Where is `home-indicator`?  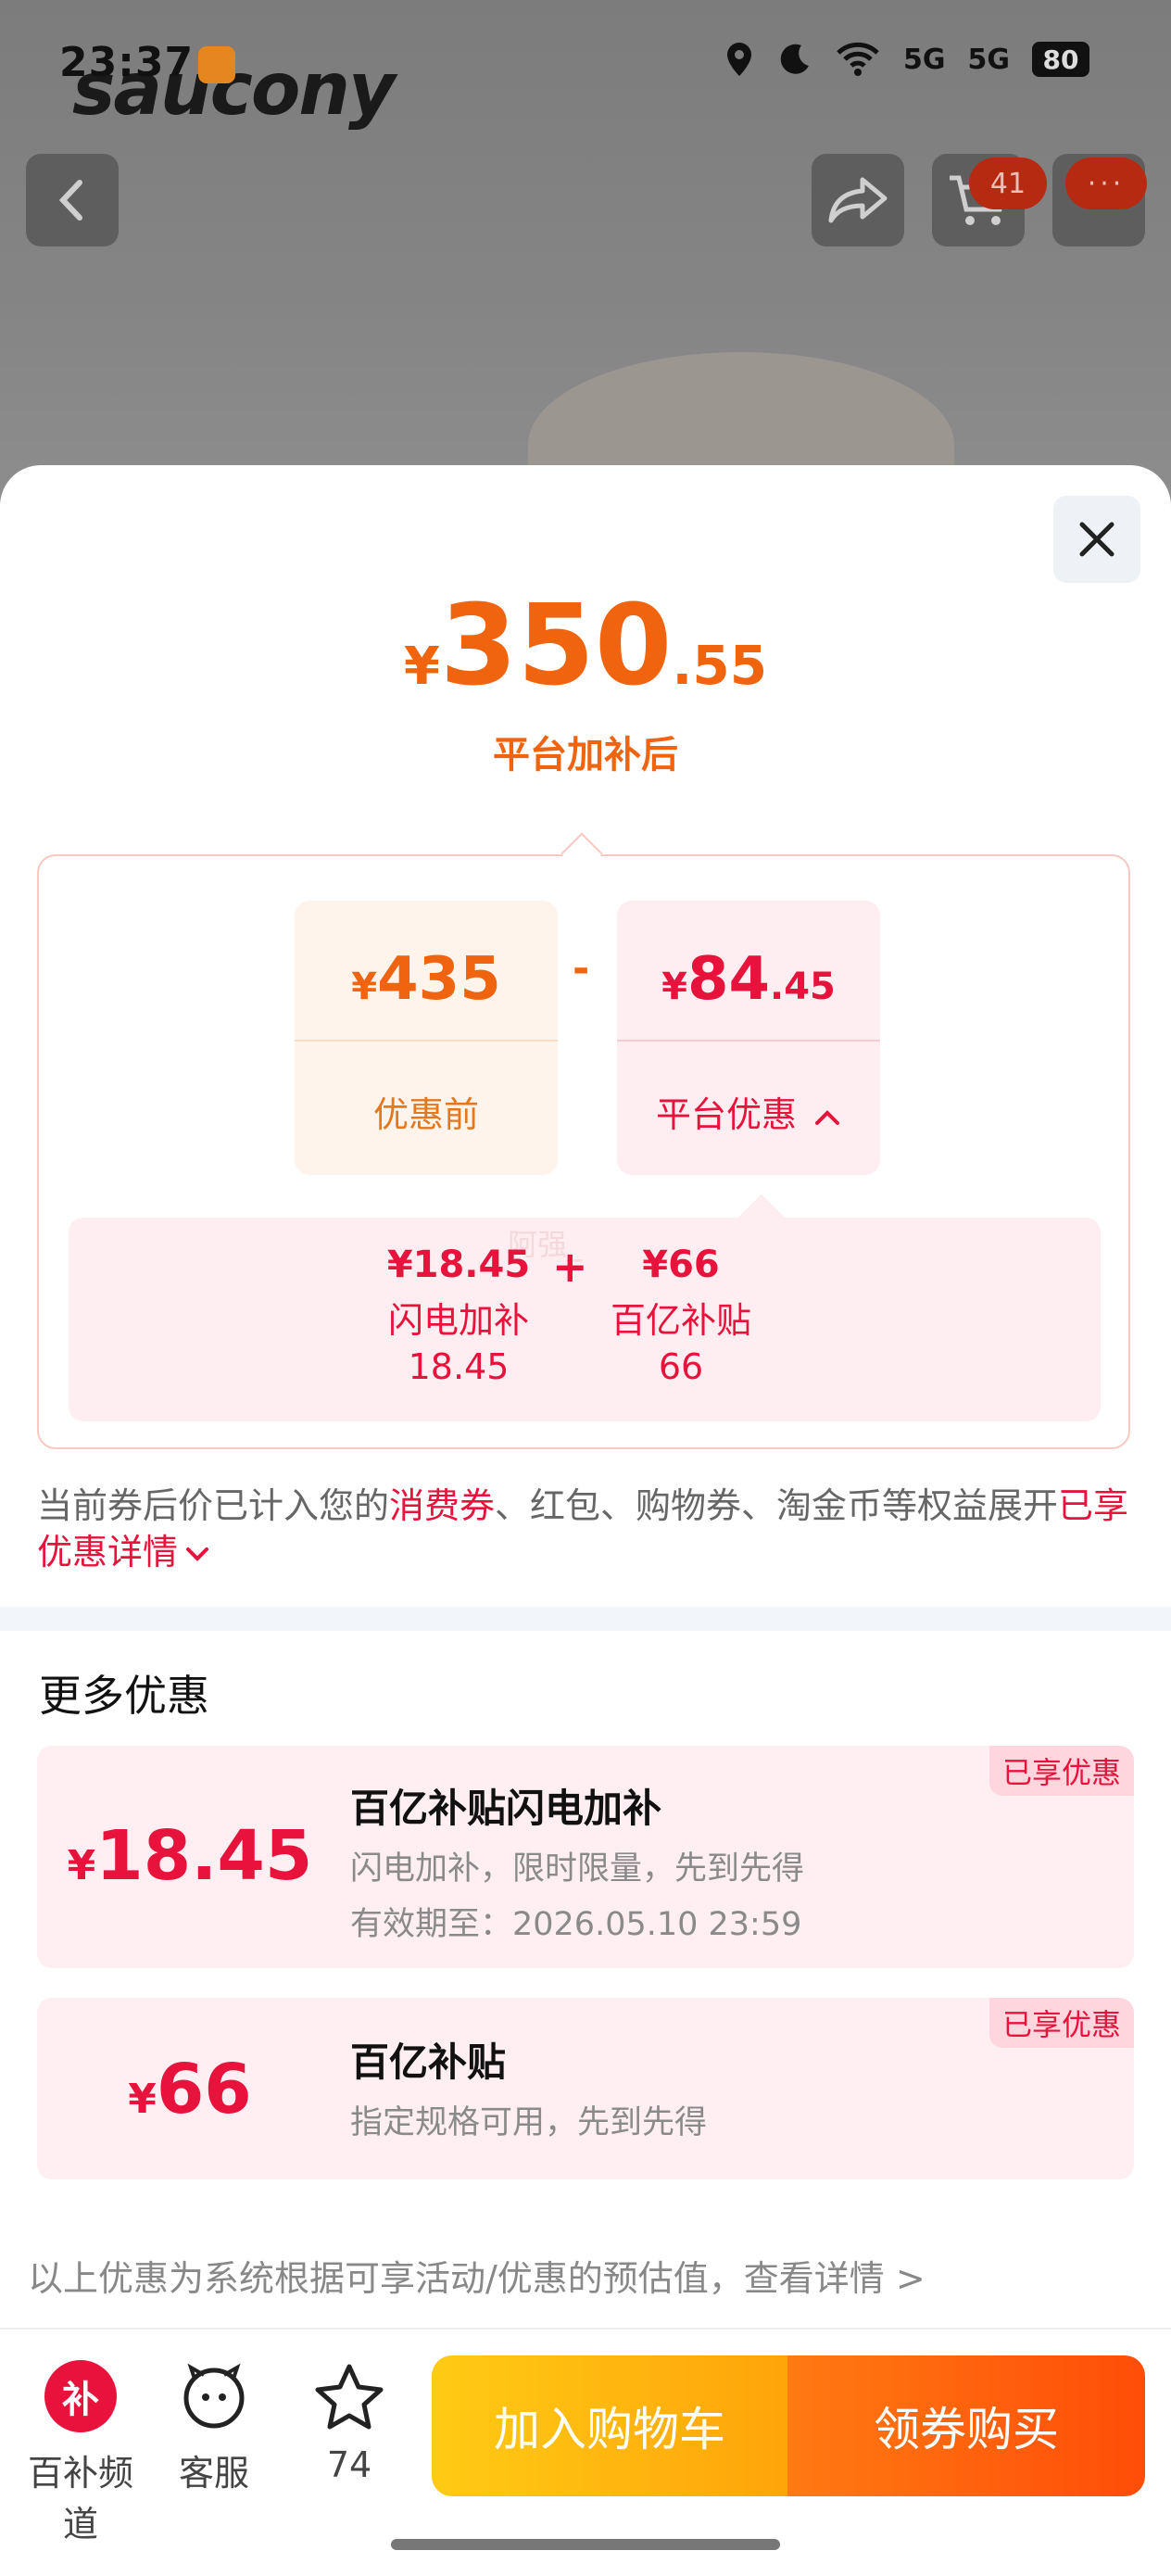
home-indicator is located at coordinates (585, 2545).